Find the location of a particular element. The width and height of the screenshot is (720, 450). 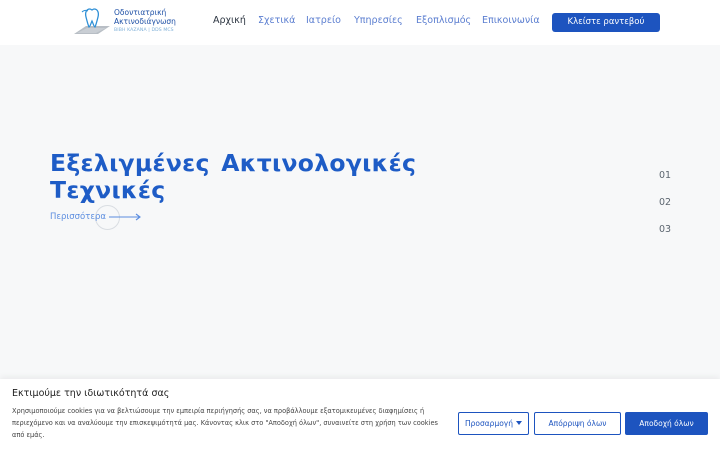

logo-title-line2: Ακτινοδιάγνωση is located at coordinates (145, 21).